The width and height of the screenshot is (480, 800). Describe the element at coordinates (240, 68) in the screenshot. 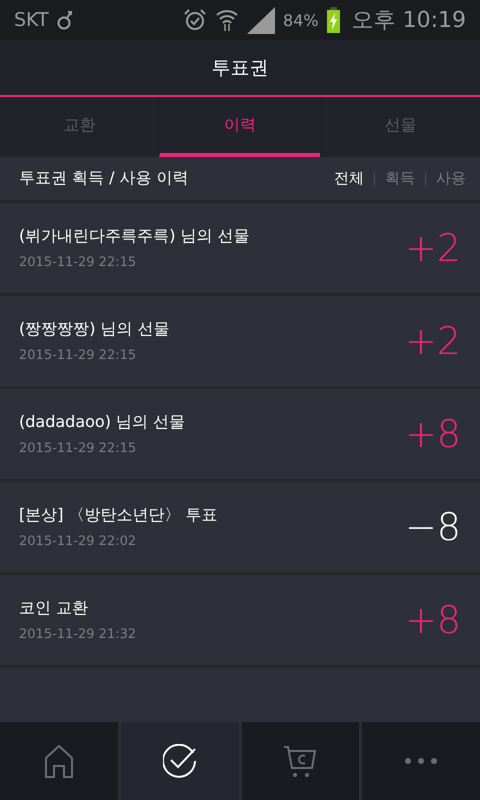

I see `screen-title: 투표권` at that location.